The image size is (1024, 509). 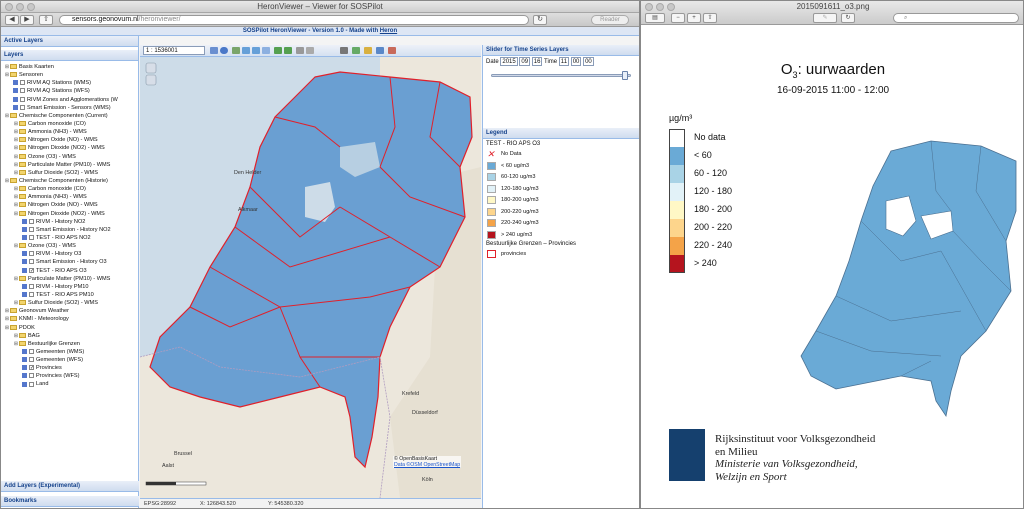 What do you see at coordinates (69, 254) in the screenshot?
I see `tree-layer: RIVM - History O3` at bounding box center [69, 254].